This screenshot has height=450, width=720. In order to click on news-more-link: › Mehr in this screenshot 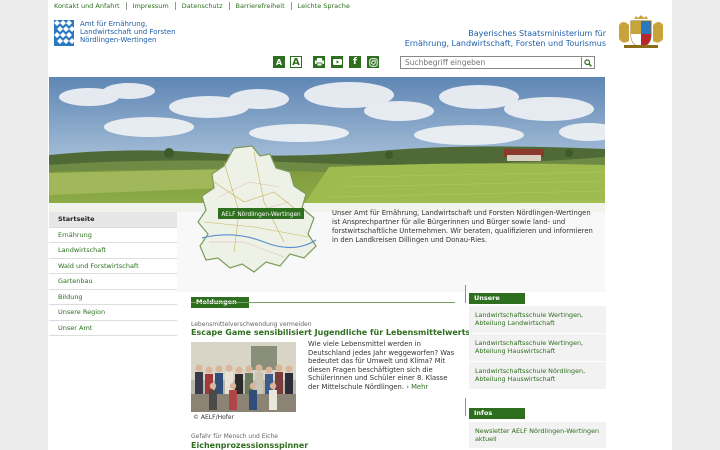, I will do `click(417, 387)`.